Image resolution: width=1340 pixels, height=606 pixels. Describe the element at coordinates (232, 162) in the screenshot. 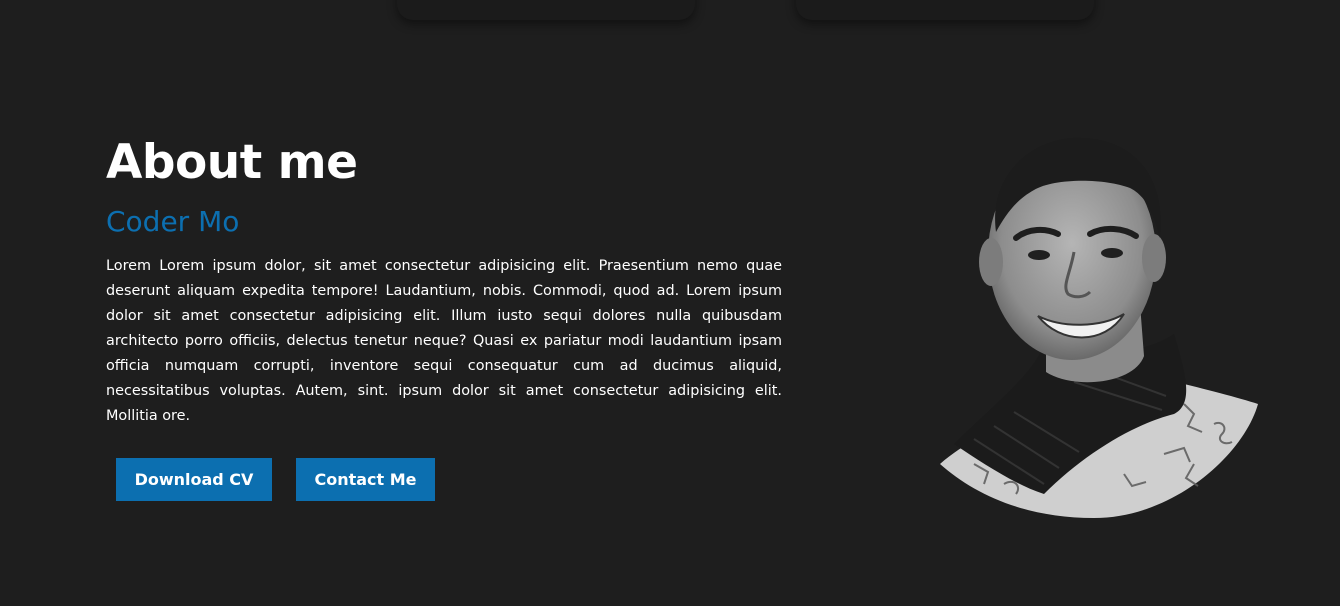

I see `about-title: About me` at that location.